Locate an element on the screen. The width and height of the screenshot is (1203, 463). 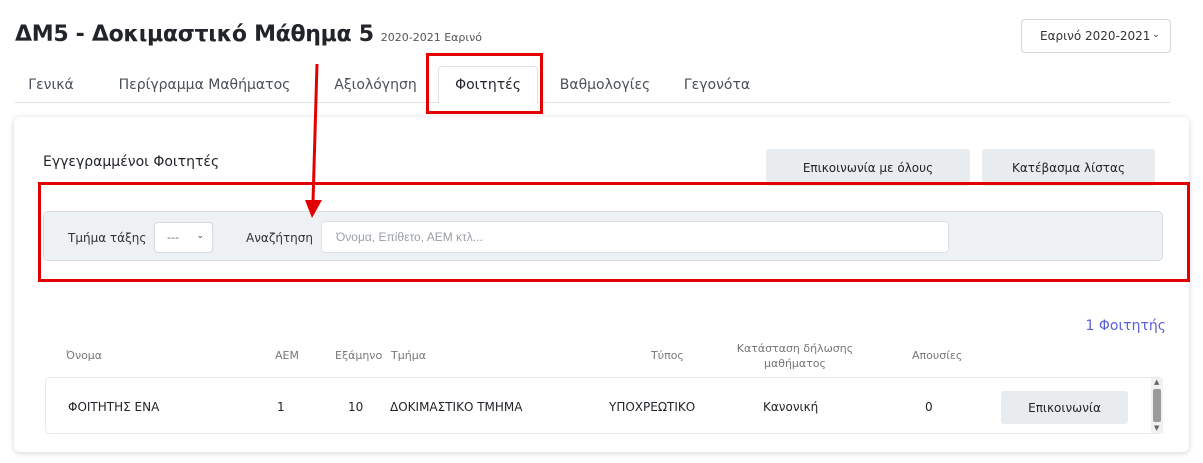
column-header-status-line1: Κατάσταση δήλωσης is located at coordinates (795, 348).